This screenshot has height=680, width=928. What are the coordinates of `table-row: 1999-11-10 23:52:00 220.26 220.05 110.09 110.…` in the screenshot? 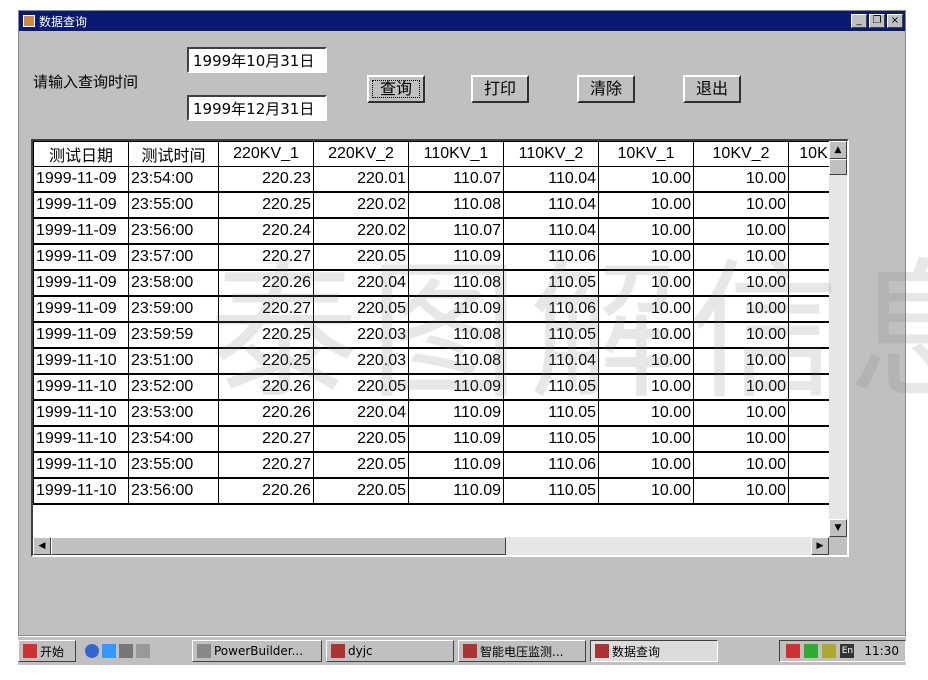 It's located at (436, 387).